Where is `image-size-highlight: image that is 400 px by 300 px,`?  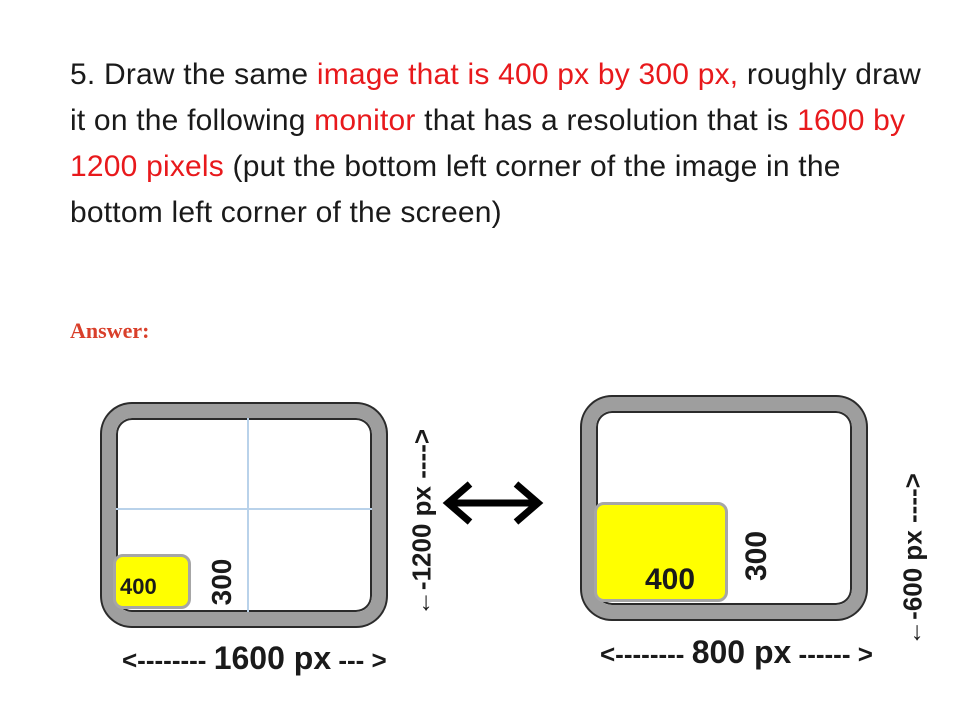 image-size-highlight: image that is 400 px by 300 px, is located at coordinates (527, 74).